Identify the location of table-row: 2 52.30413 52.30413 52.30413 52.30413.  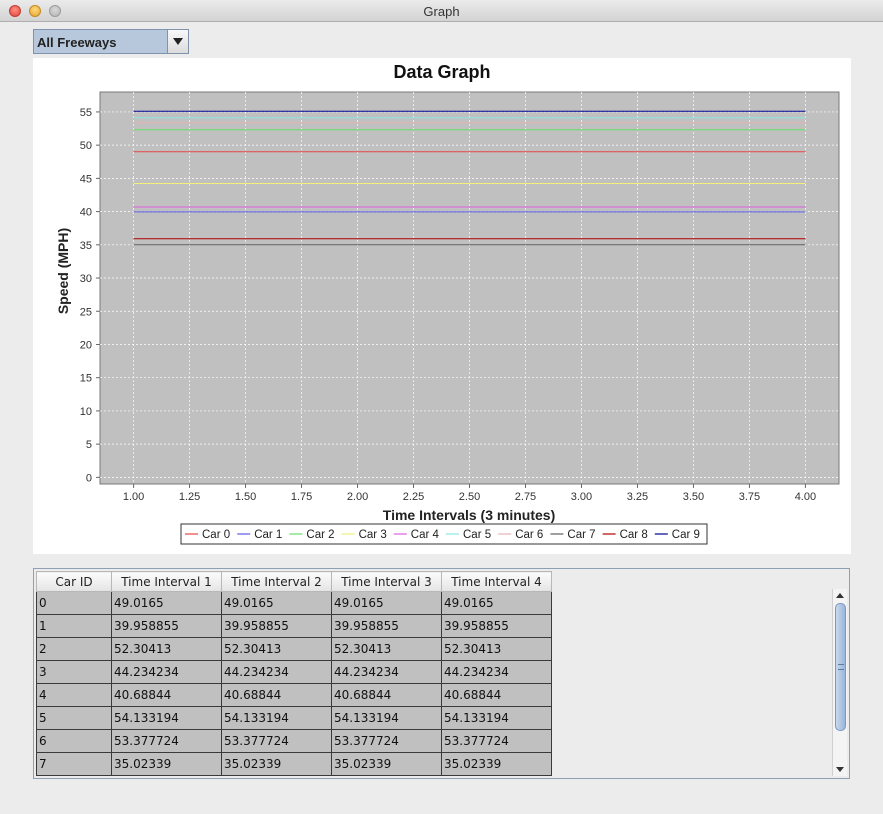
(294, 649).